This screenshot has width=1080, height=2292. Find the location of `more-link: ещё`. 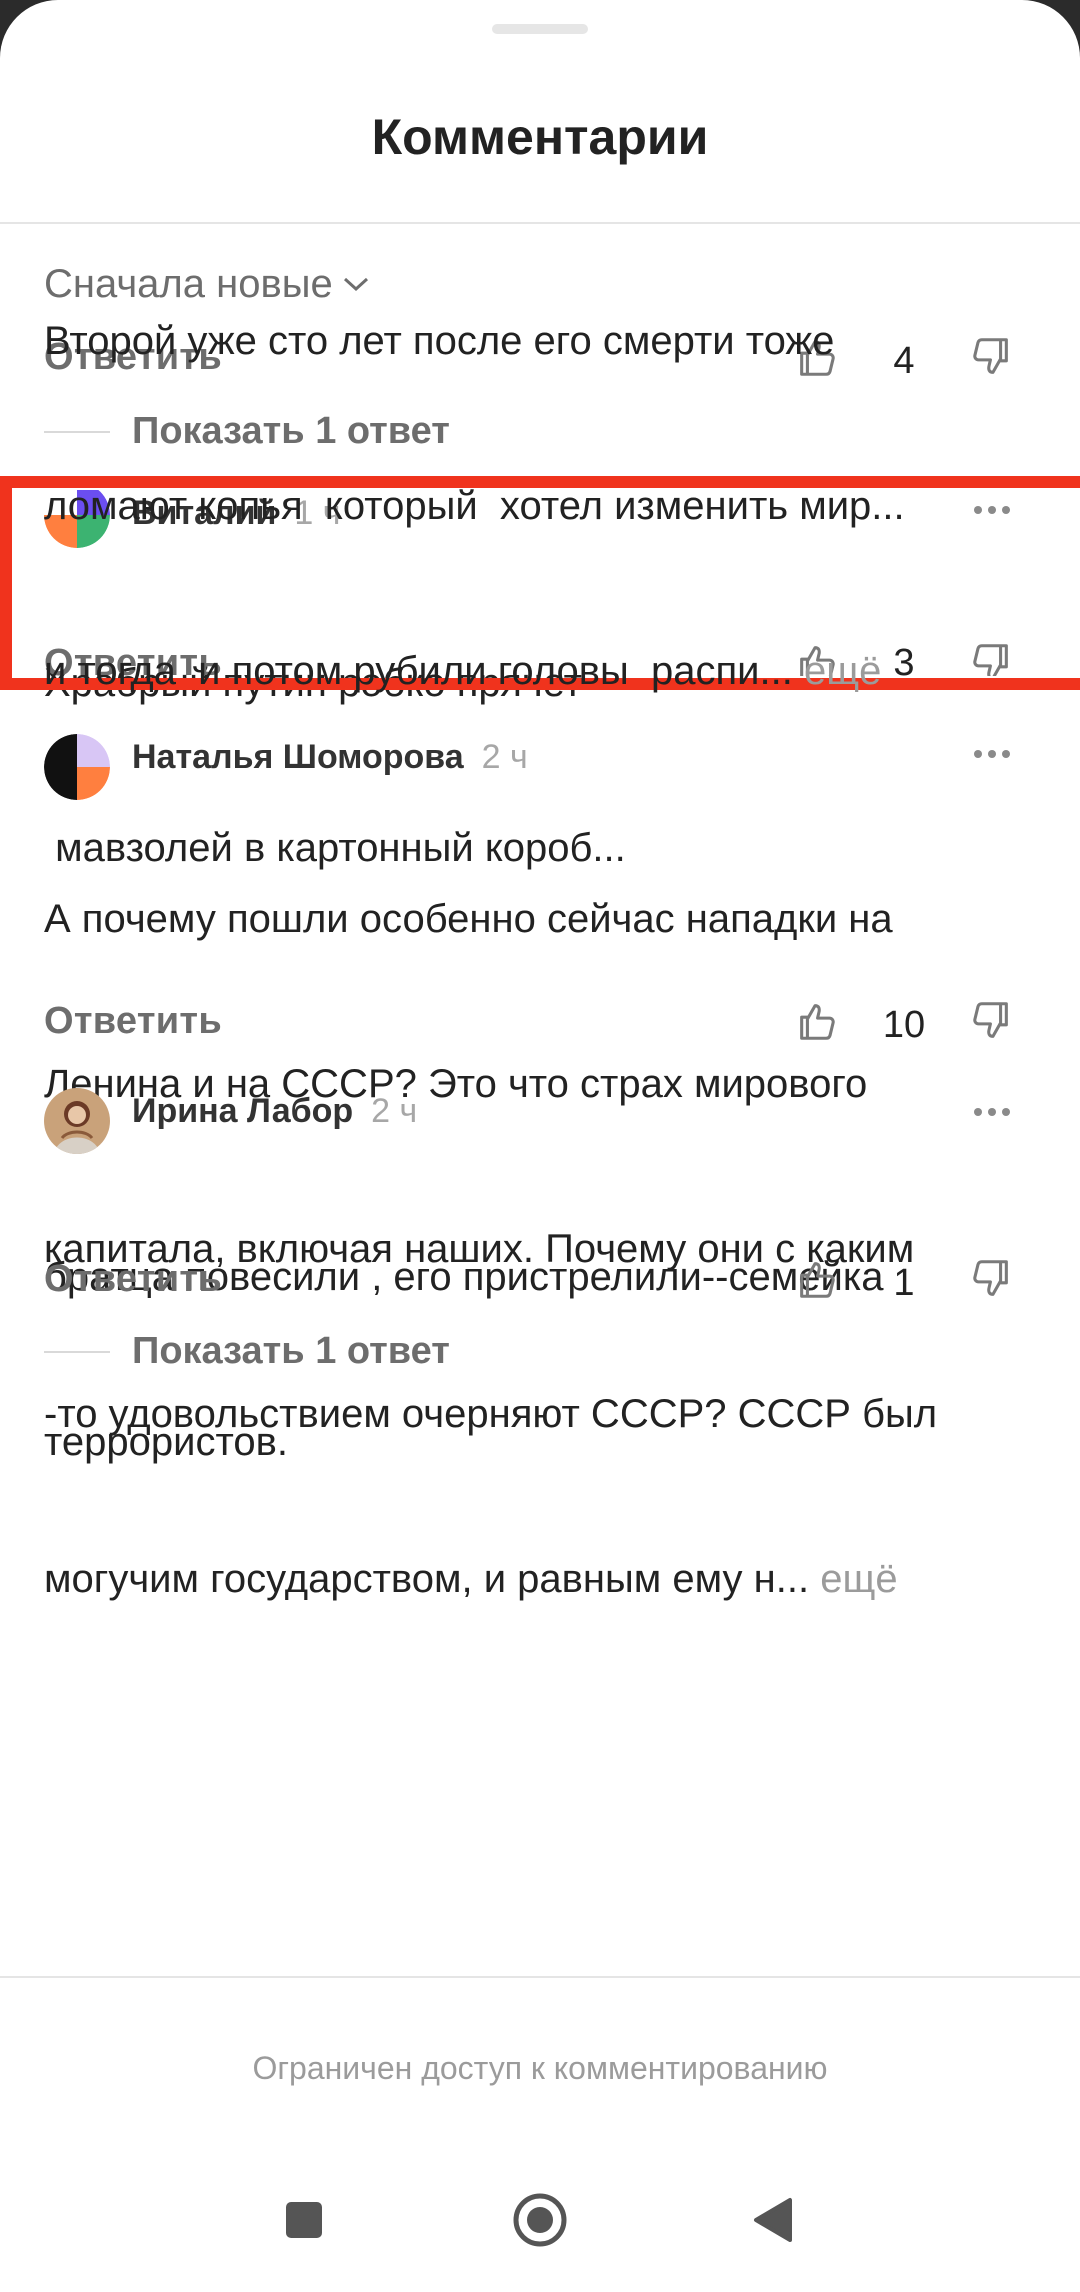

more-link: ещё is located at coordinates (842, 671).